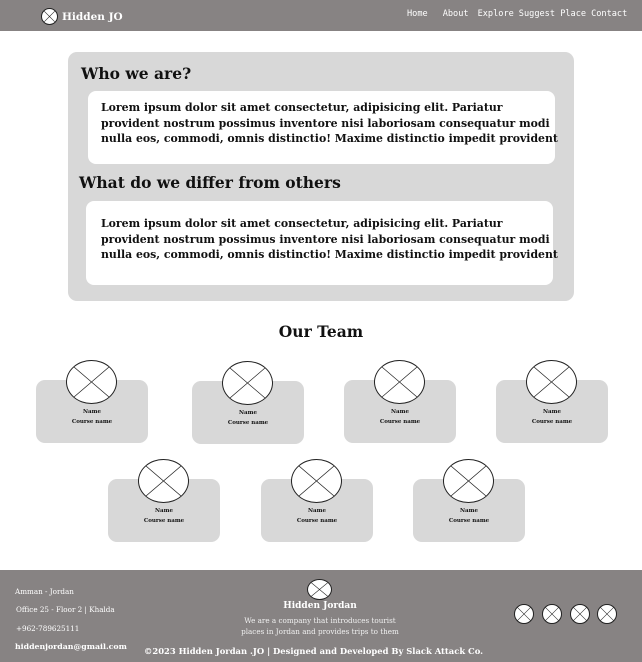 This screenshot has height=662, width=642. Describe the element at coordinates (456, 14) in the screenshot. I see `nav-about: About` at that location.